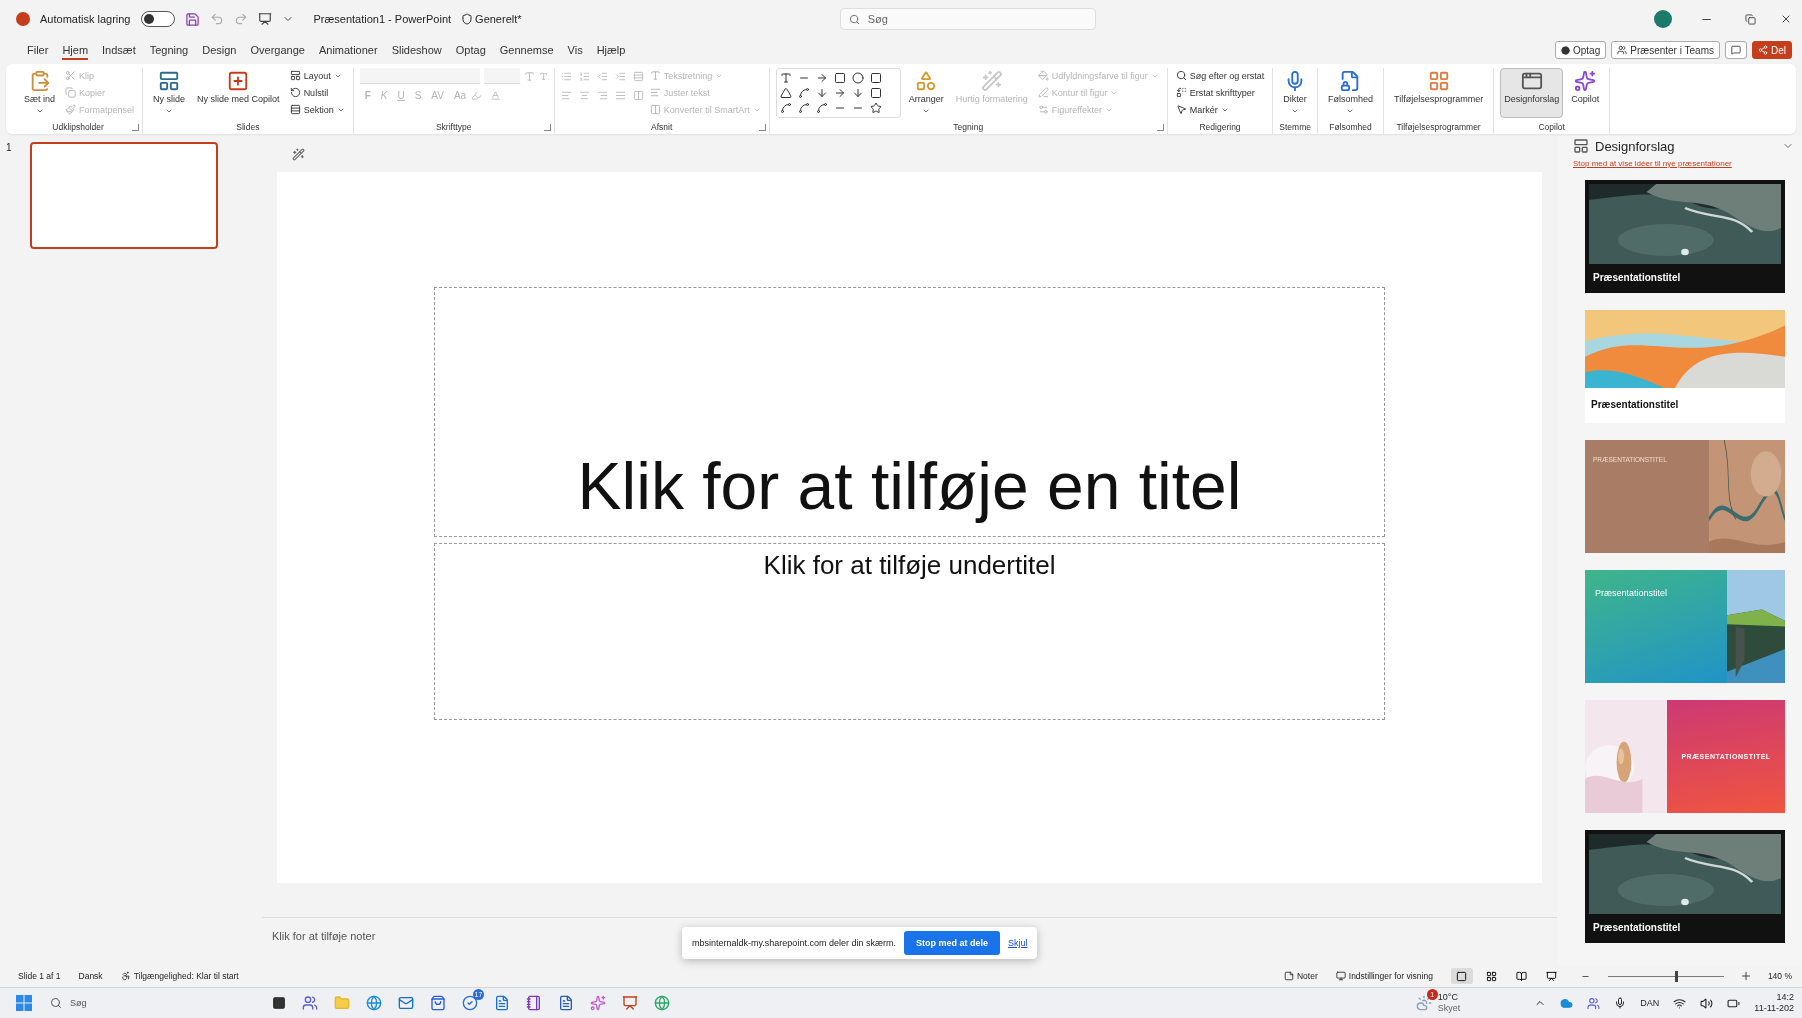 This screenshot has height=1018, width=1802. I want to click on clock-time: 14:2, so click(1785, 997).